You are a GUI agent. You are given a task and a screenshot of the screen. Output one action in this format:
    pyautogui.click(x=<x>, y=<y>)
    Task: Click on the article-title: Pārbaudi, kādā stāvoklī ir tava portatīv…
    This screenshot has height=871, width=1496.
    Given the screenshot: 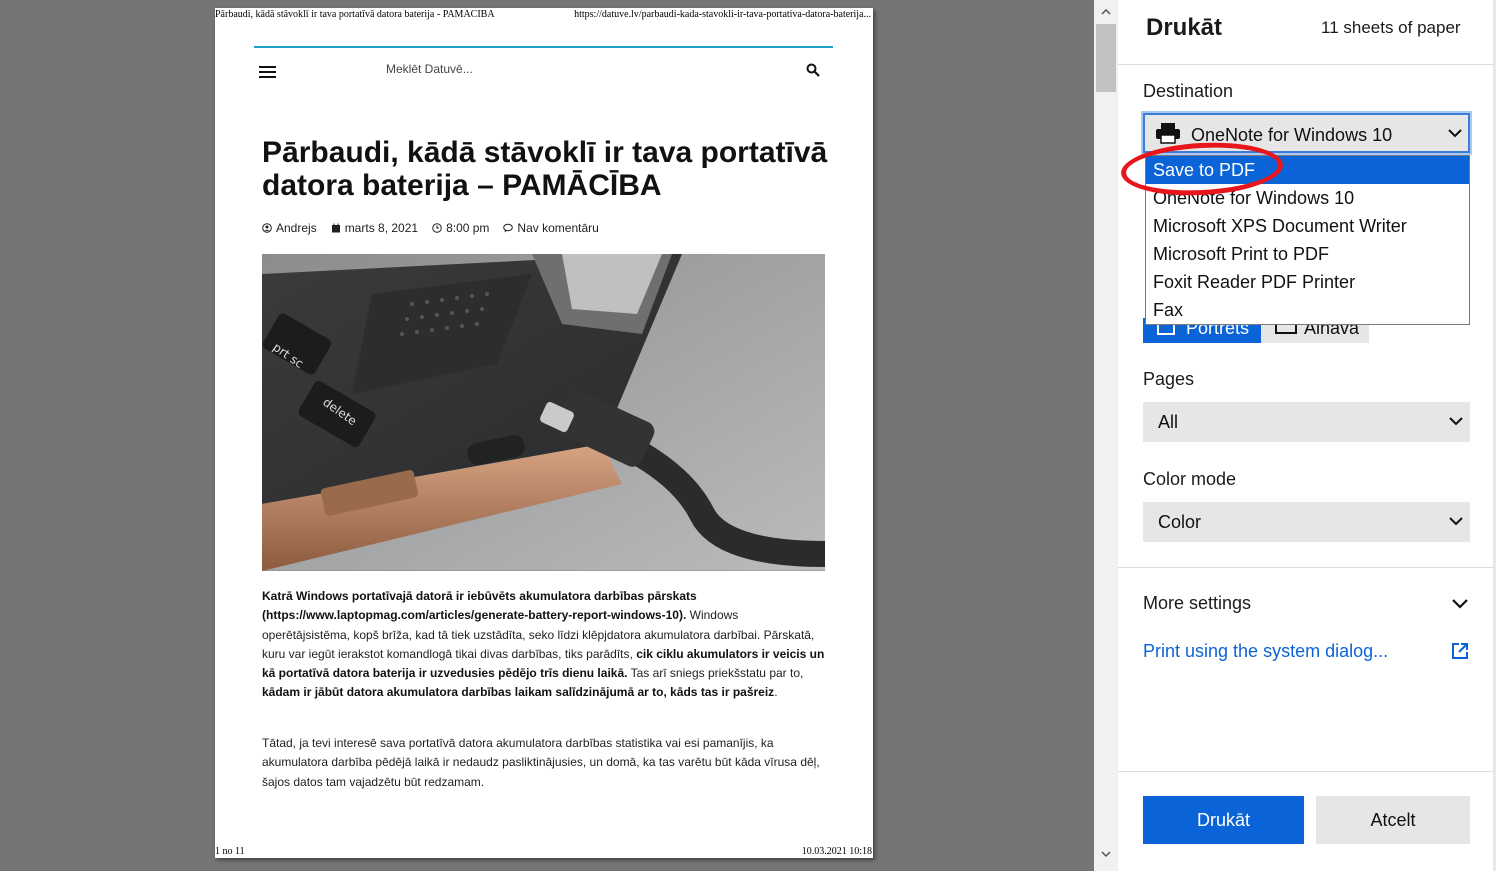 What is the action you would take?
    pyautogui.click(x=545, y=169)
    